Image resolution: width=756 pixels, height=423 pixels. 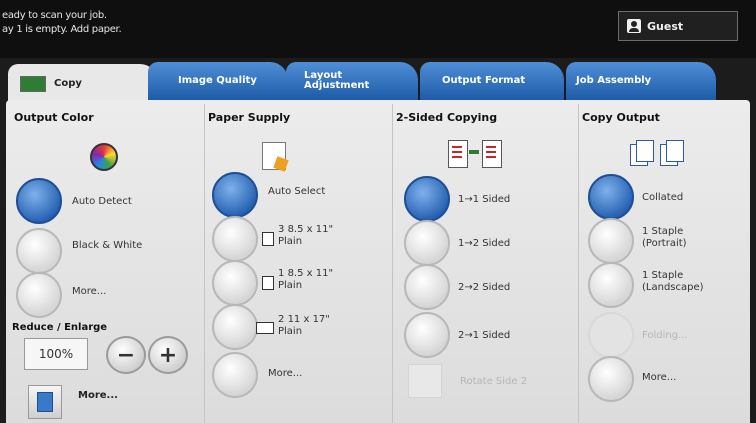 What do you see at coordinates (168, 355) in the screenshot?
I see `increase-button: +` at bounding box center [168, 355].